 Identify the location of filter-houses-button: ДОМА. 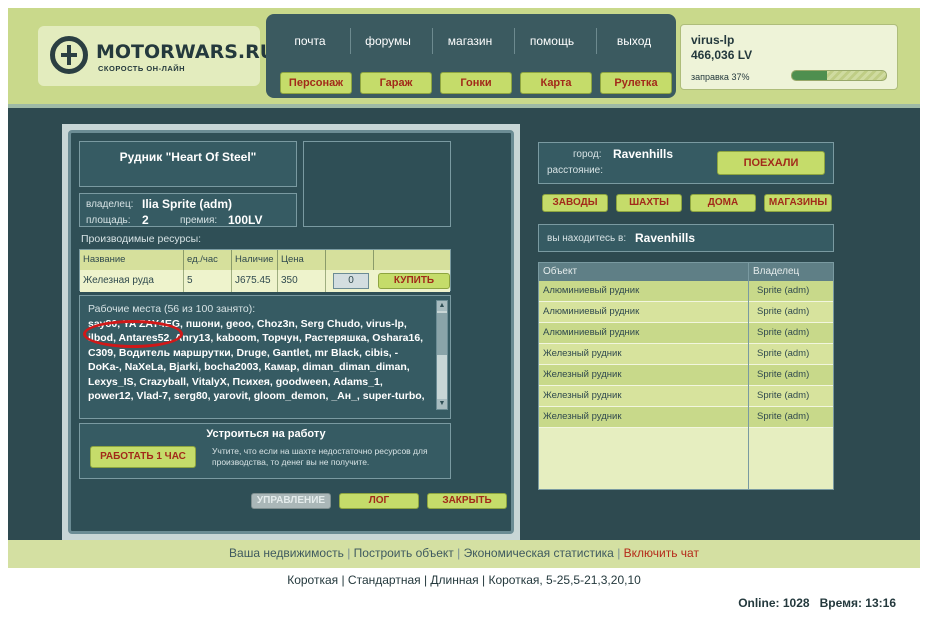
(723, 203).